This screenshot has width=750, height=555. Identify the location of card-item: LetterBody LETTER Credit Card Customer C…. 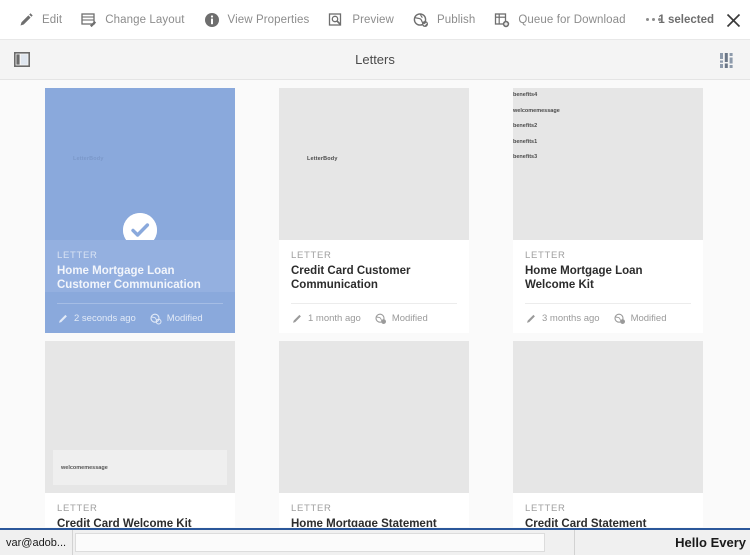
(374, 210).